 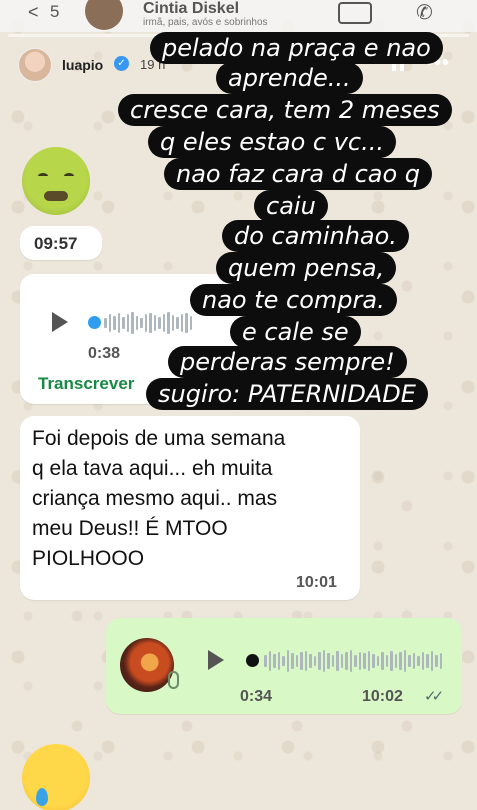 I want to click on message-line: Foi depois de uma semana, so click(x=159, y=438).